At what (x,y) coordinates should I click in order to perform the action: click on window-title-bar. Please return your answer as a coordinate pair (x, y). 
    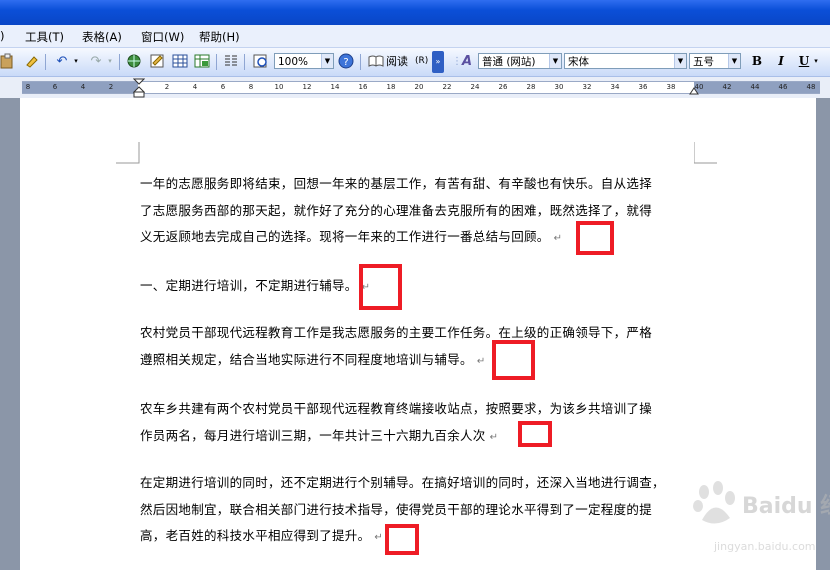
    Looking at the image, I should click on (415, 12).